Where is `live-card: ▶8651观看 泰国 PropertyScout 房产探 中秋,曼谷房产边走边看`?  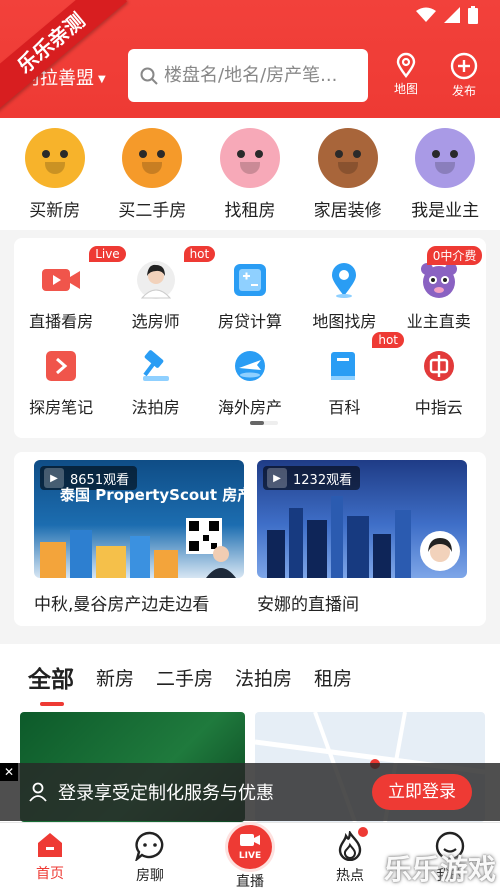
live-card: ▶8651观看 泰国 PropertyScout 房产探 中秋,曼谷房产边走边看 is located at coordinates (139, 537).